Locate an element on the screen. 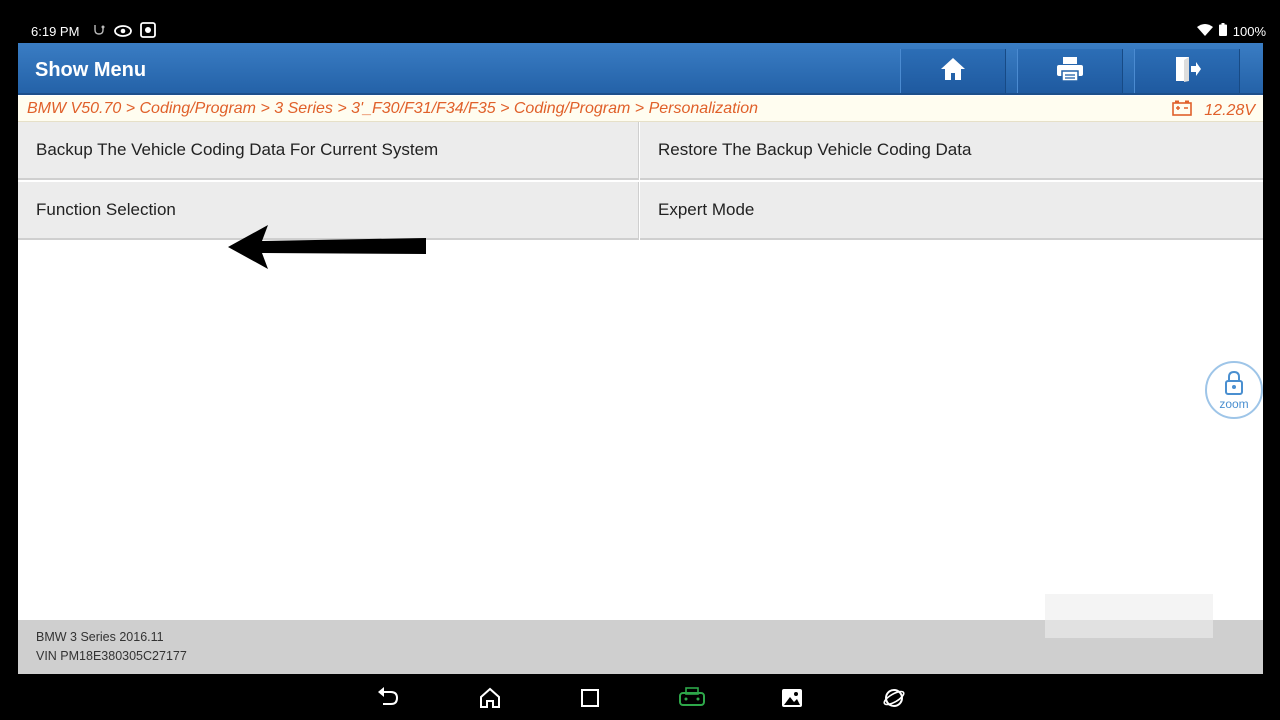  voltage-indicator: 12.28V is located at coordinates (1213, 110).